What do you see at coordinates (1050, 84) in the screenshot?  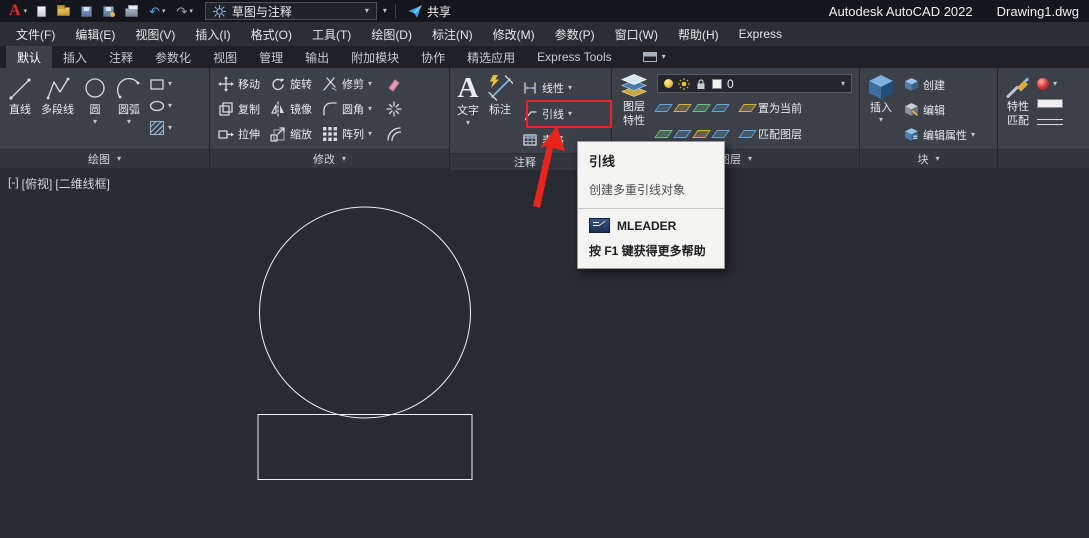 I see `object-color-dropdown: ▾` at bounding box center [1050, 84].